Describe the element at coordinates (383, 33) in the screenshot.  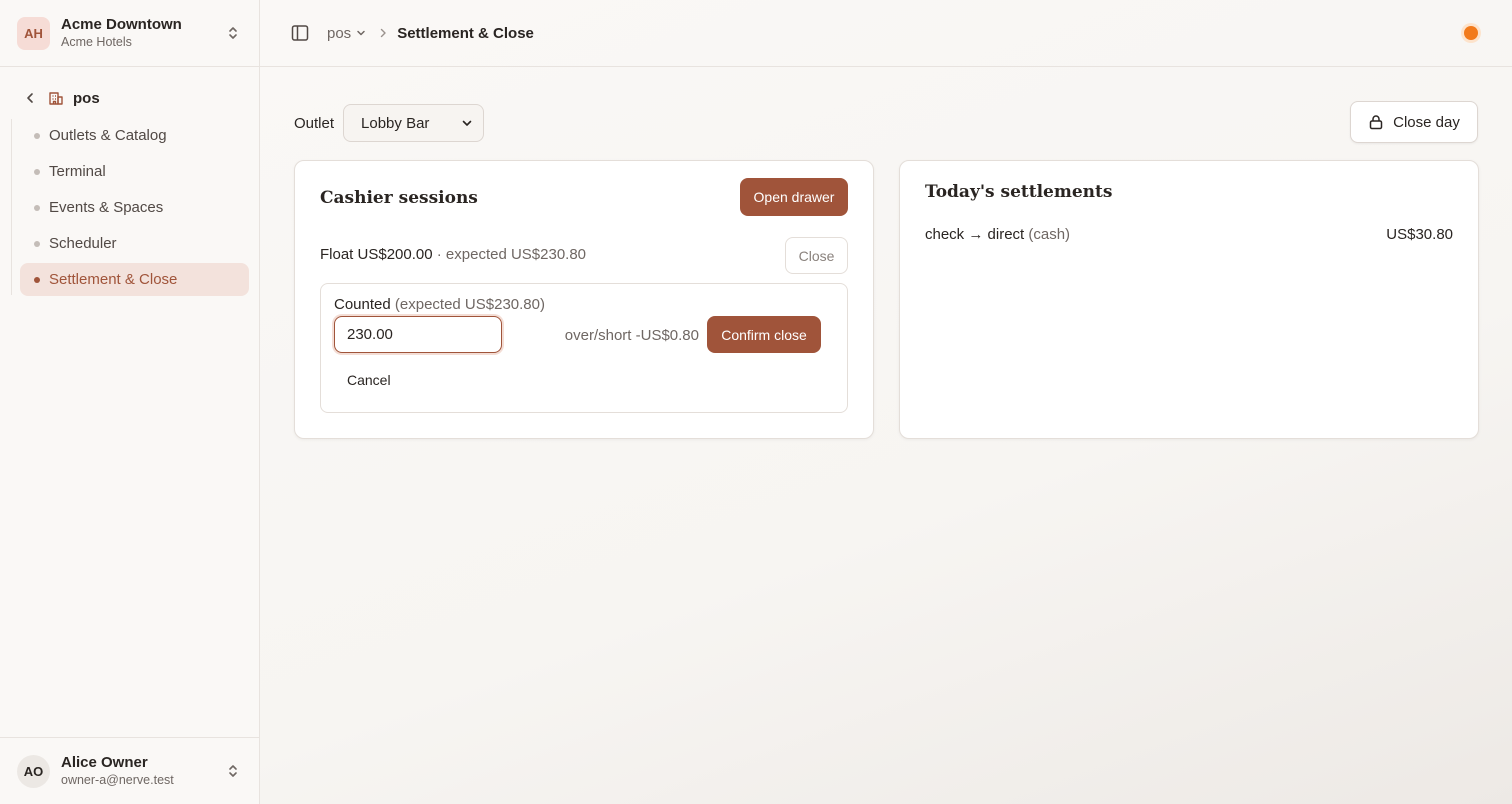
I see `chevron-right-icon` at that location.